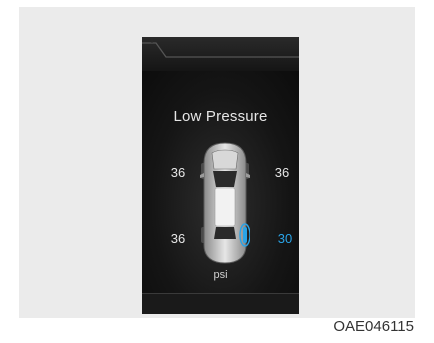 Image resolution: width=434 pixels, height=343 pixels. I want to click on tire-pressure-rear-left: 36, so click(178, 238).